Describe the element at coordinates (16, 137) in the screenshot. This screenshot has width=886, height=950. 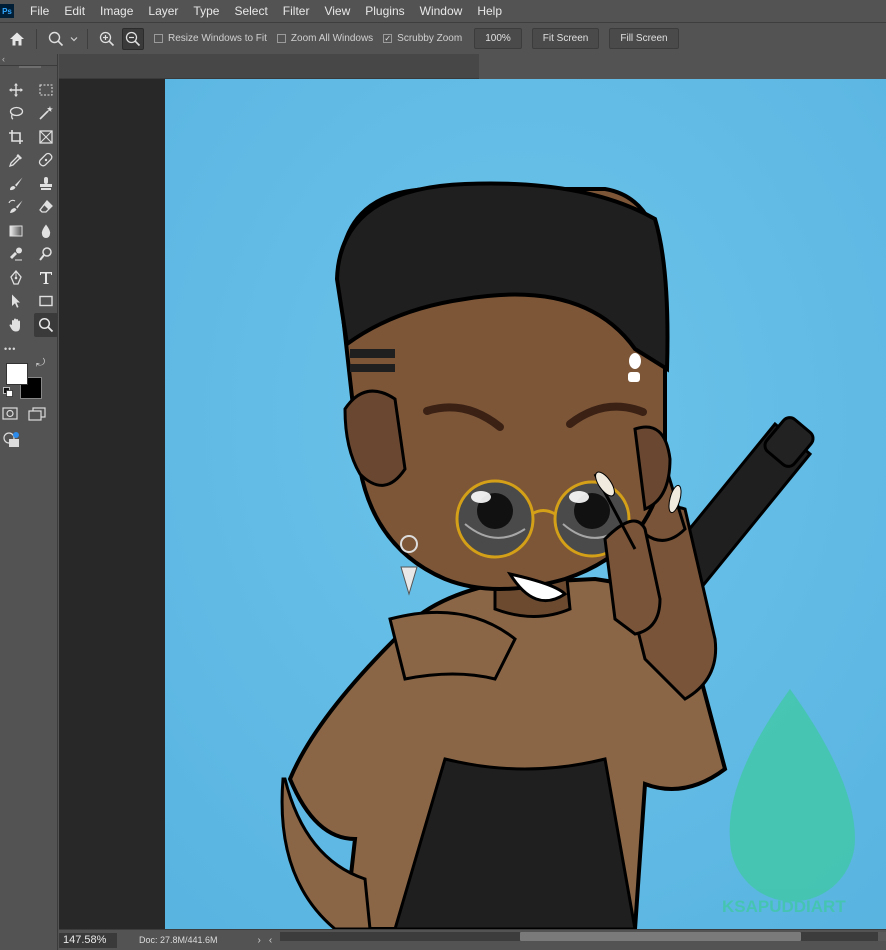
I see `crop-tool` at that location.